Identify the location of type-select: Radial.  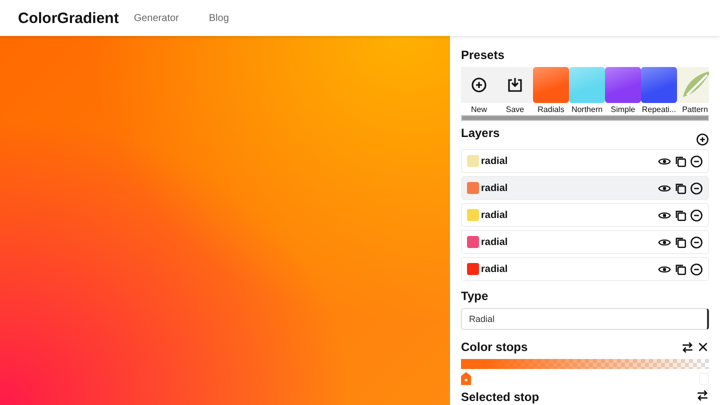
(585, 319).